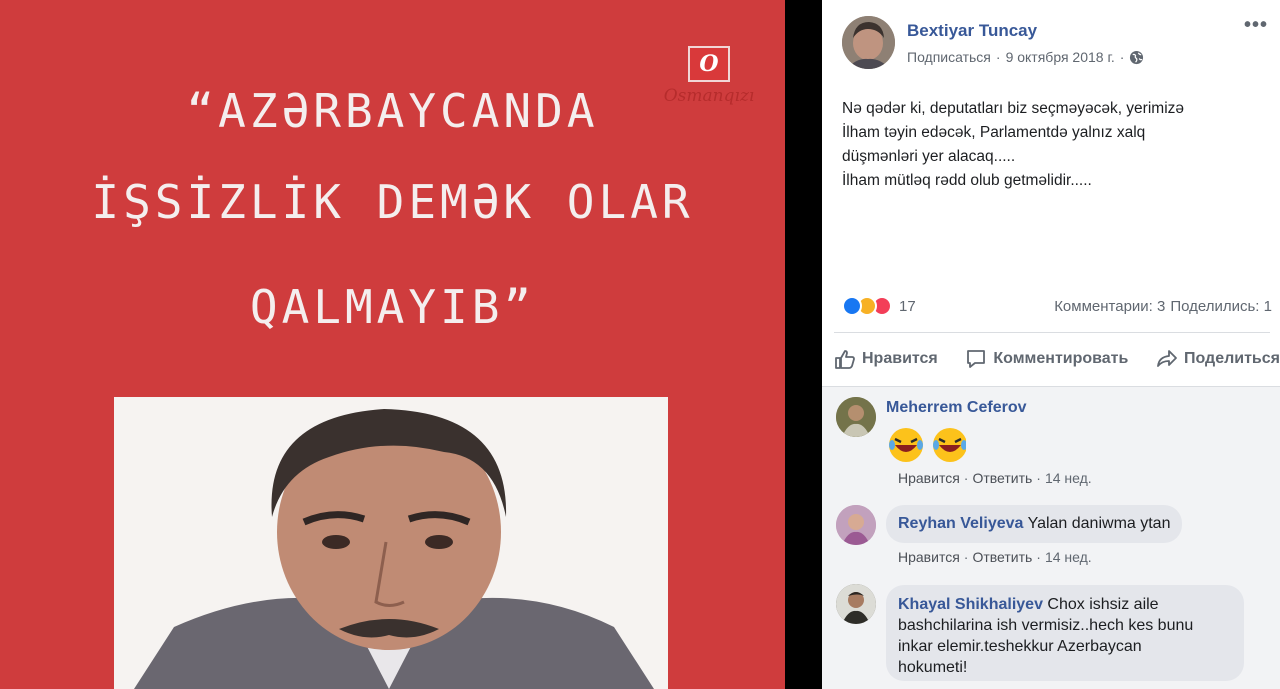  What do you see at coordinates (949, 57) in the screenshot?
I see `subscribe-link: Подписаться` at bounding box center [949, 57].